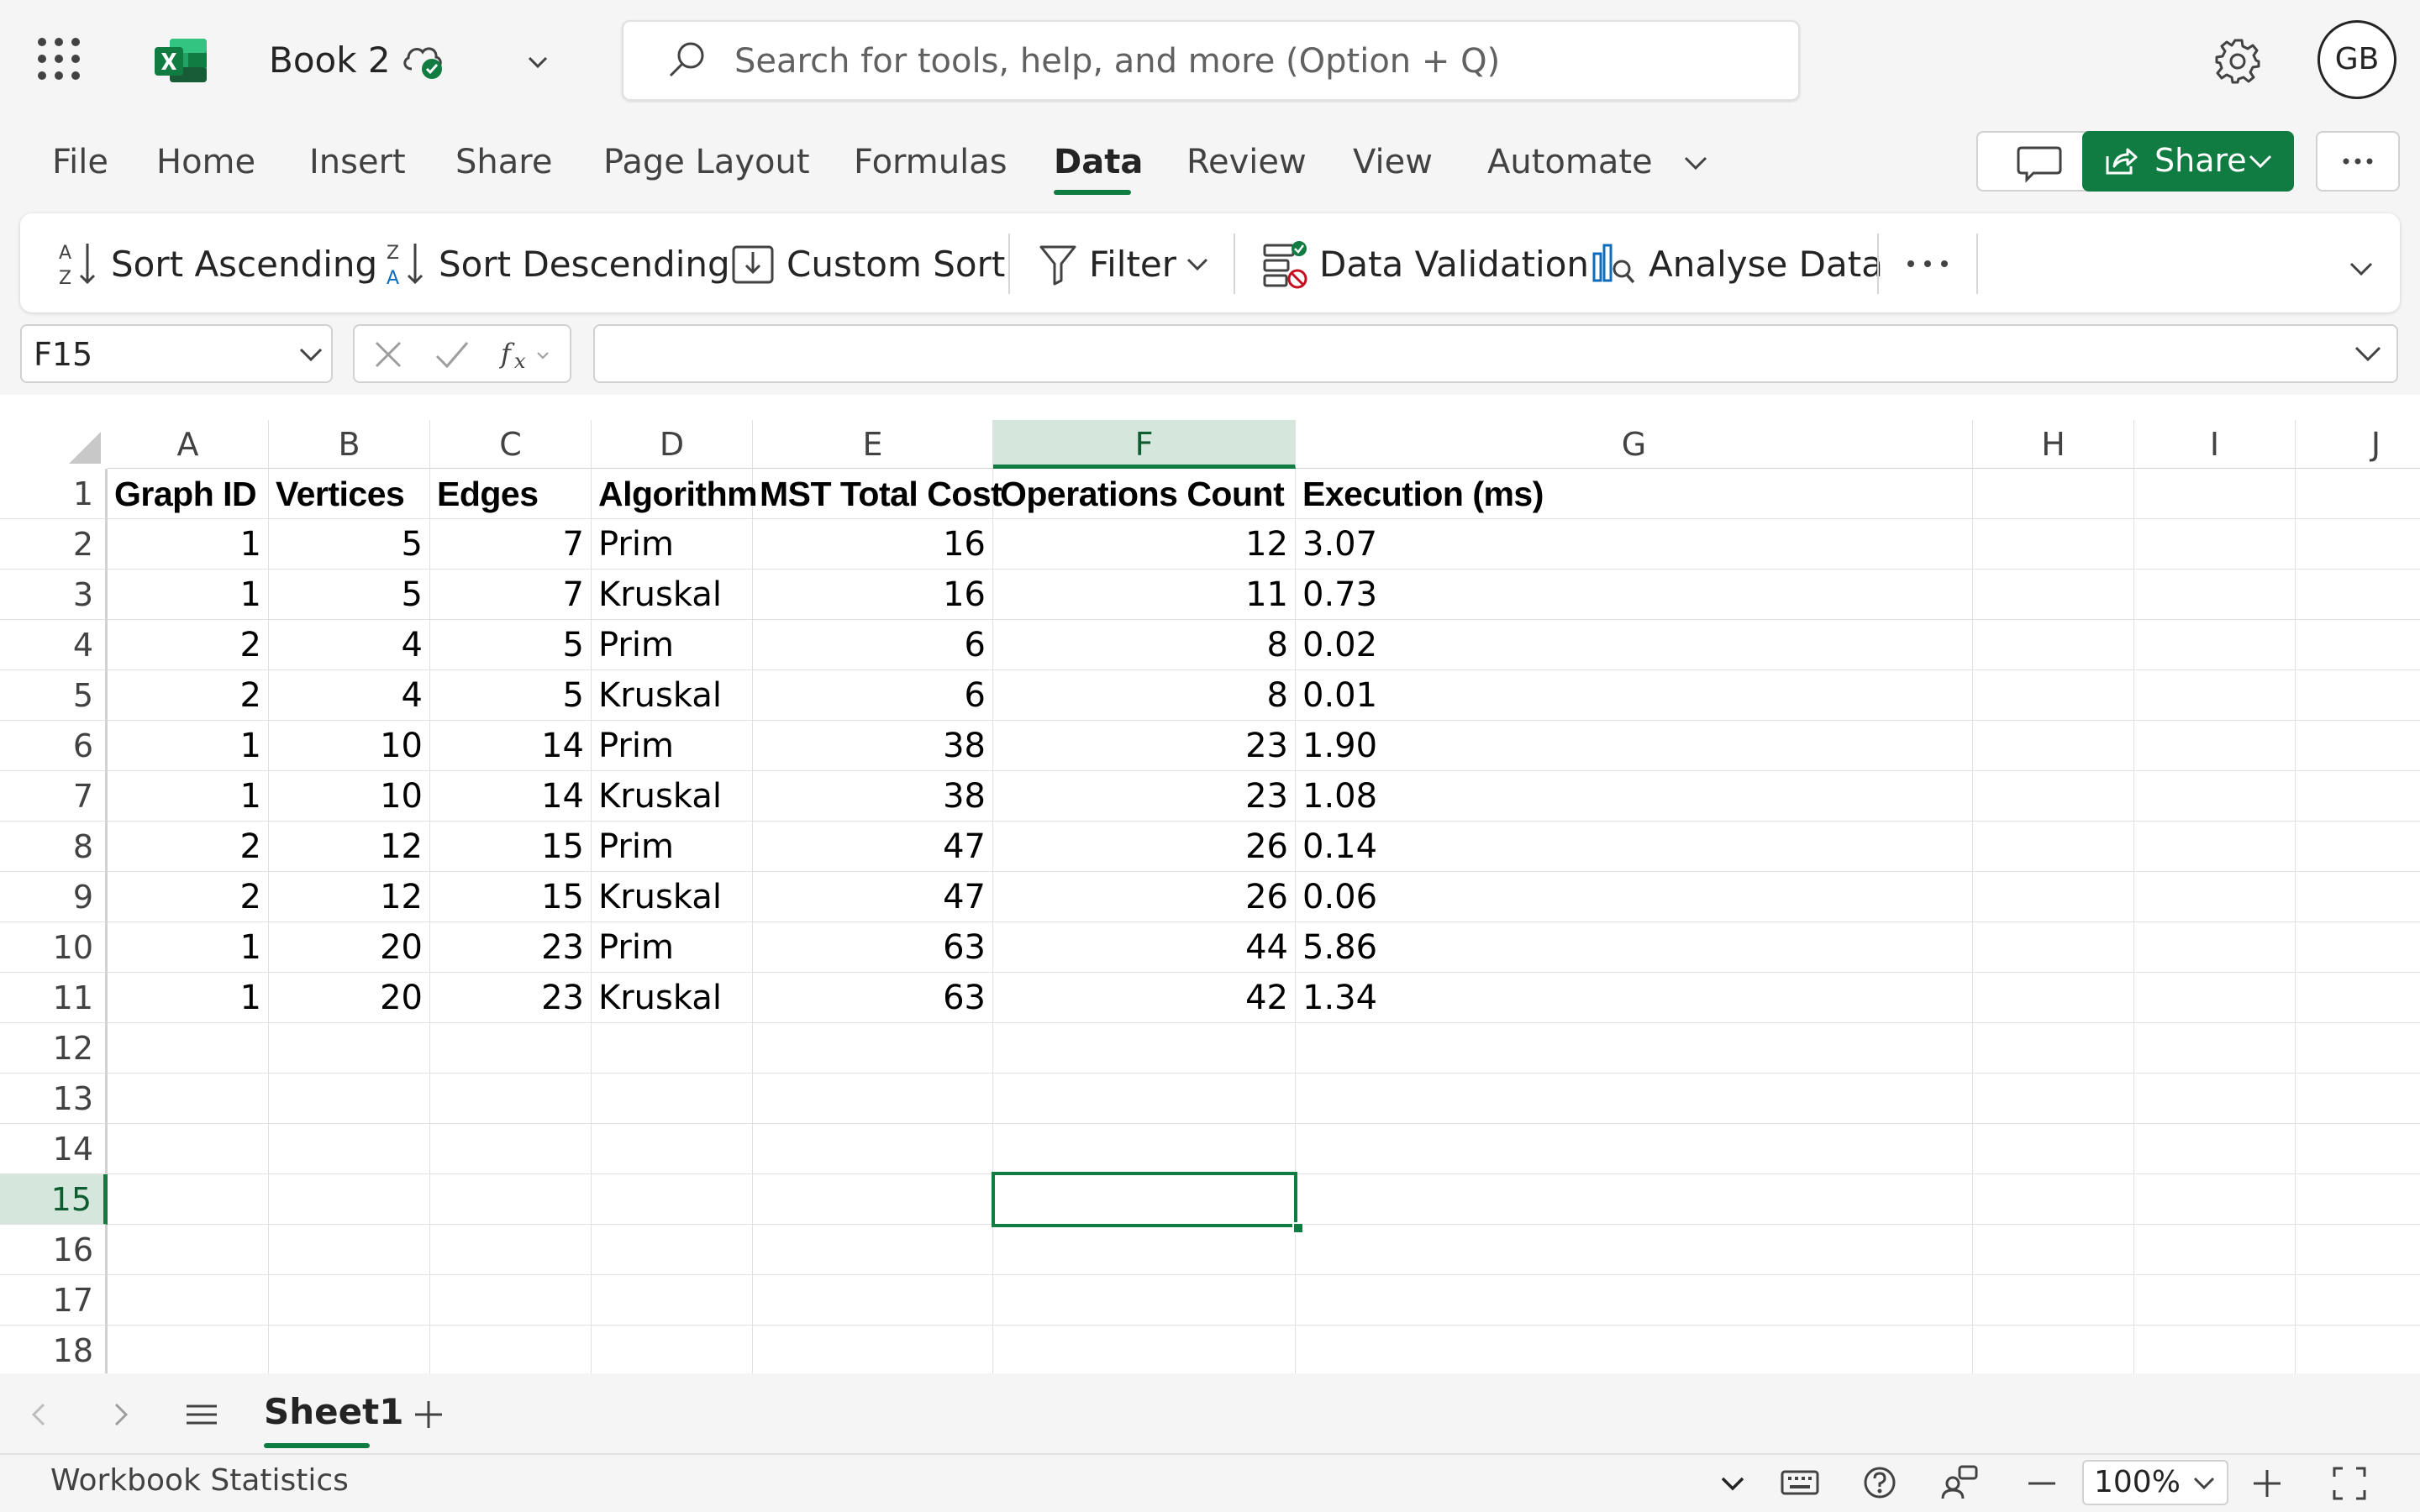  I want to click on keyboard-icon, so click(1800, 1482).